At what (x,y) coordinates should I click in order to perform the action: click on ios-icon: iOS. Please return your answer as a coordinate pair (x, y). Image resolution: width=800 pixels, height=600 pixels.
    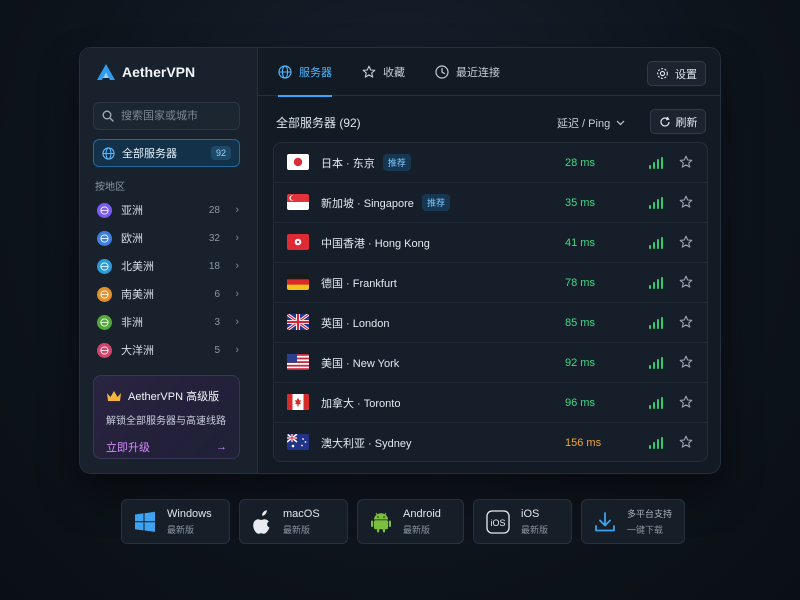
    Looking at the image, I should click on (498, 521).